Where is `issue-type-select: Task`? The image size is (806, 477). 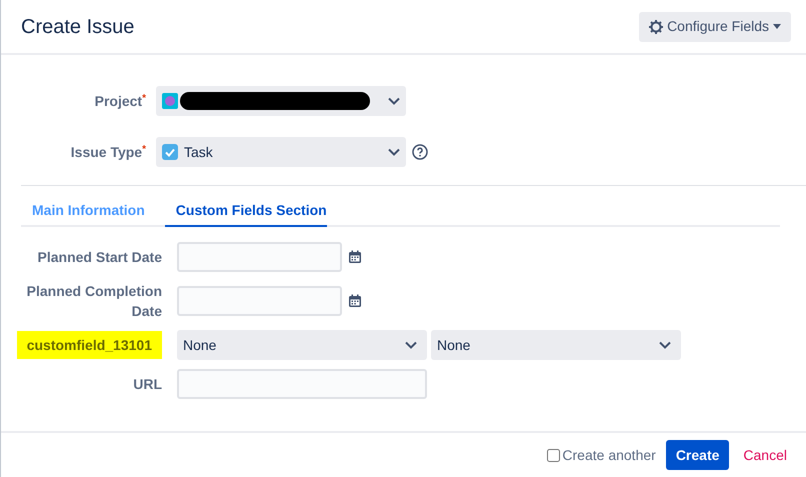 issue-type-select: Task is located at coordinates (281, 152).